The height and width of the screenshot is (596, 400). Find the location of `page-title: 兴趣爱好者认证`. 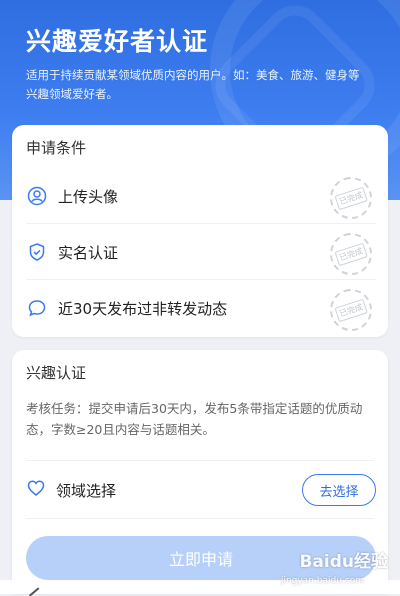

page-title: 兴趣爱好者认证 is located at coordinates (117, 41).